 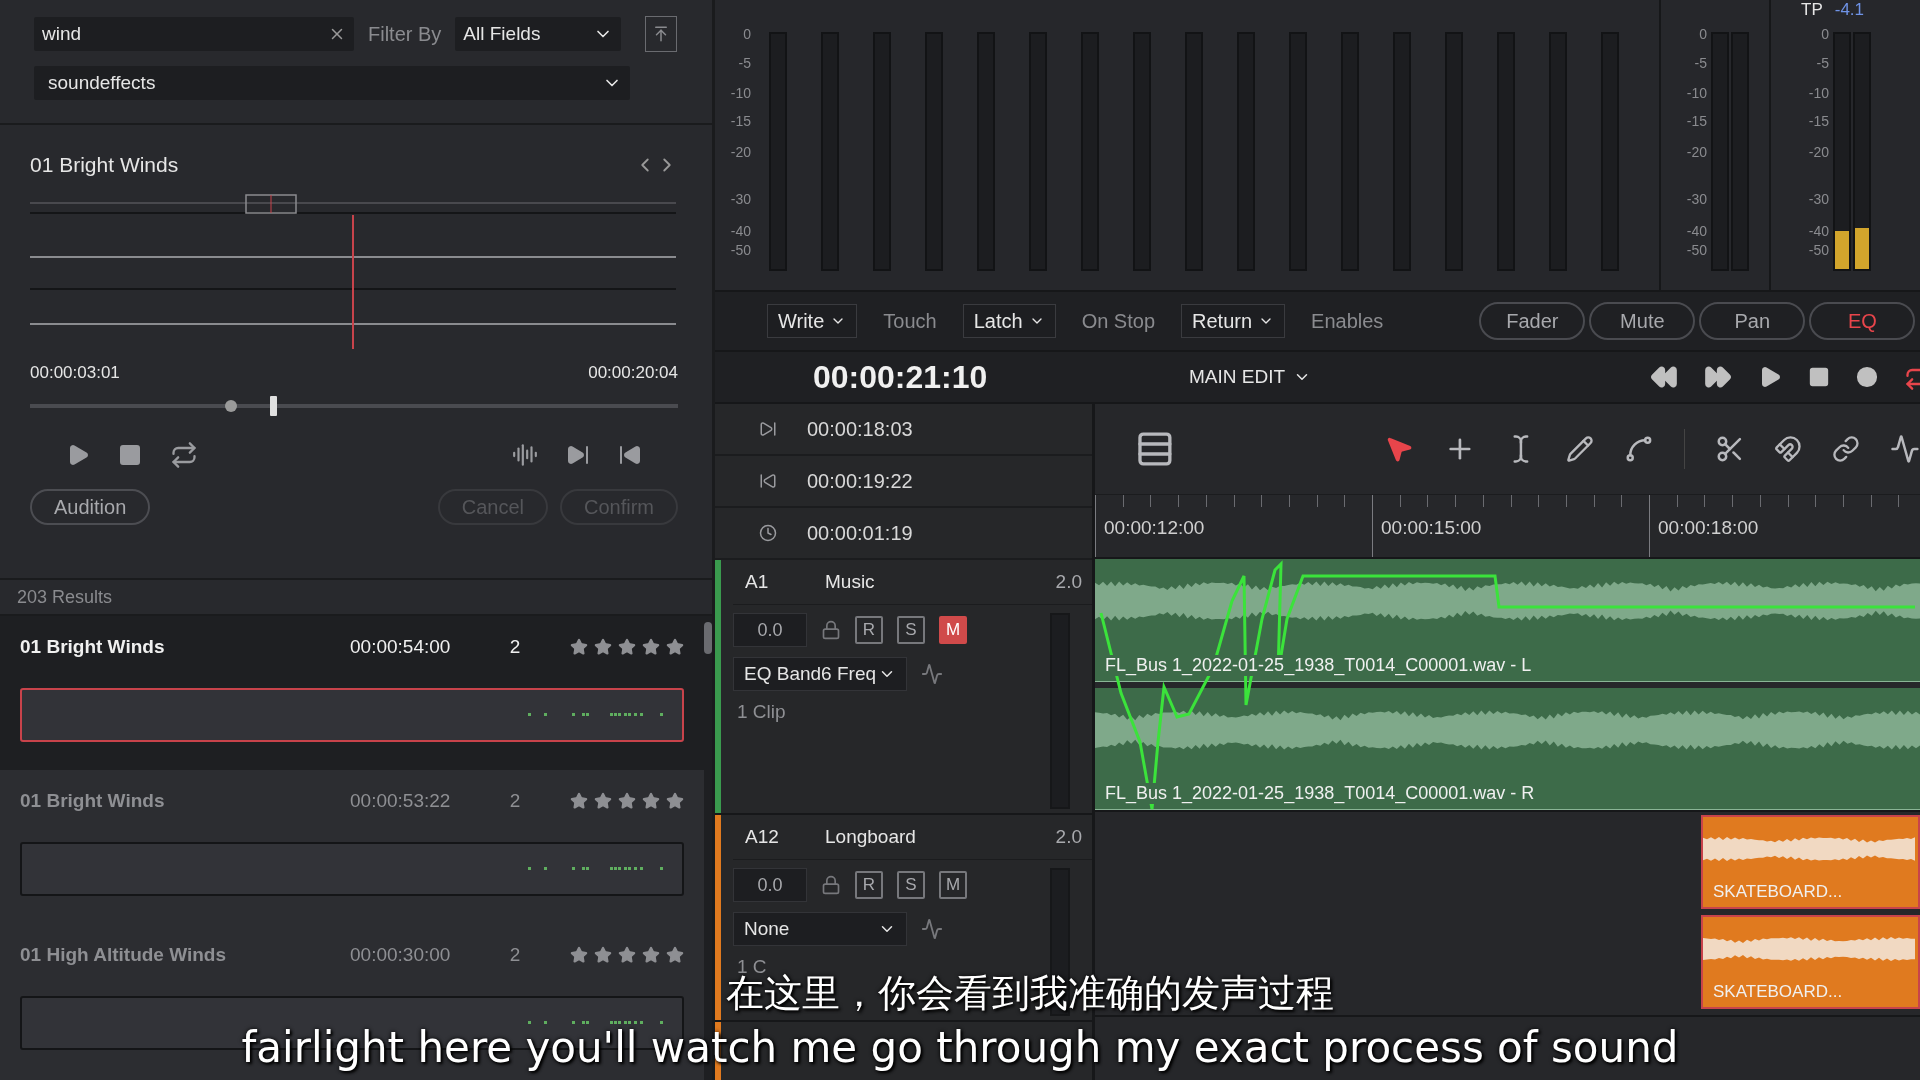 What do you see at coordinates (185, 955) in the screenshot?
I see `result-name: 01 High Altitude Winds` at bounding box center [185, 955].